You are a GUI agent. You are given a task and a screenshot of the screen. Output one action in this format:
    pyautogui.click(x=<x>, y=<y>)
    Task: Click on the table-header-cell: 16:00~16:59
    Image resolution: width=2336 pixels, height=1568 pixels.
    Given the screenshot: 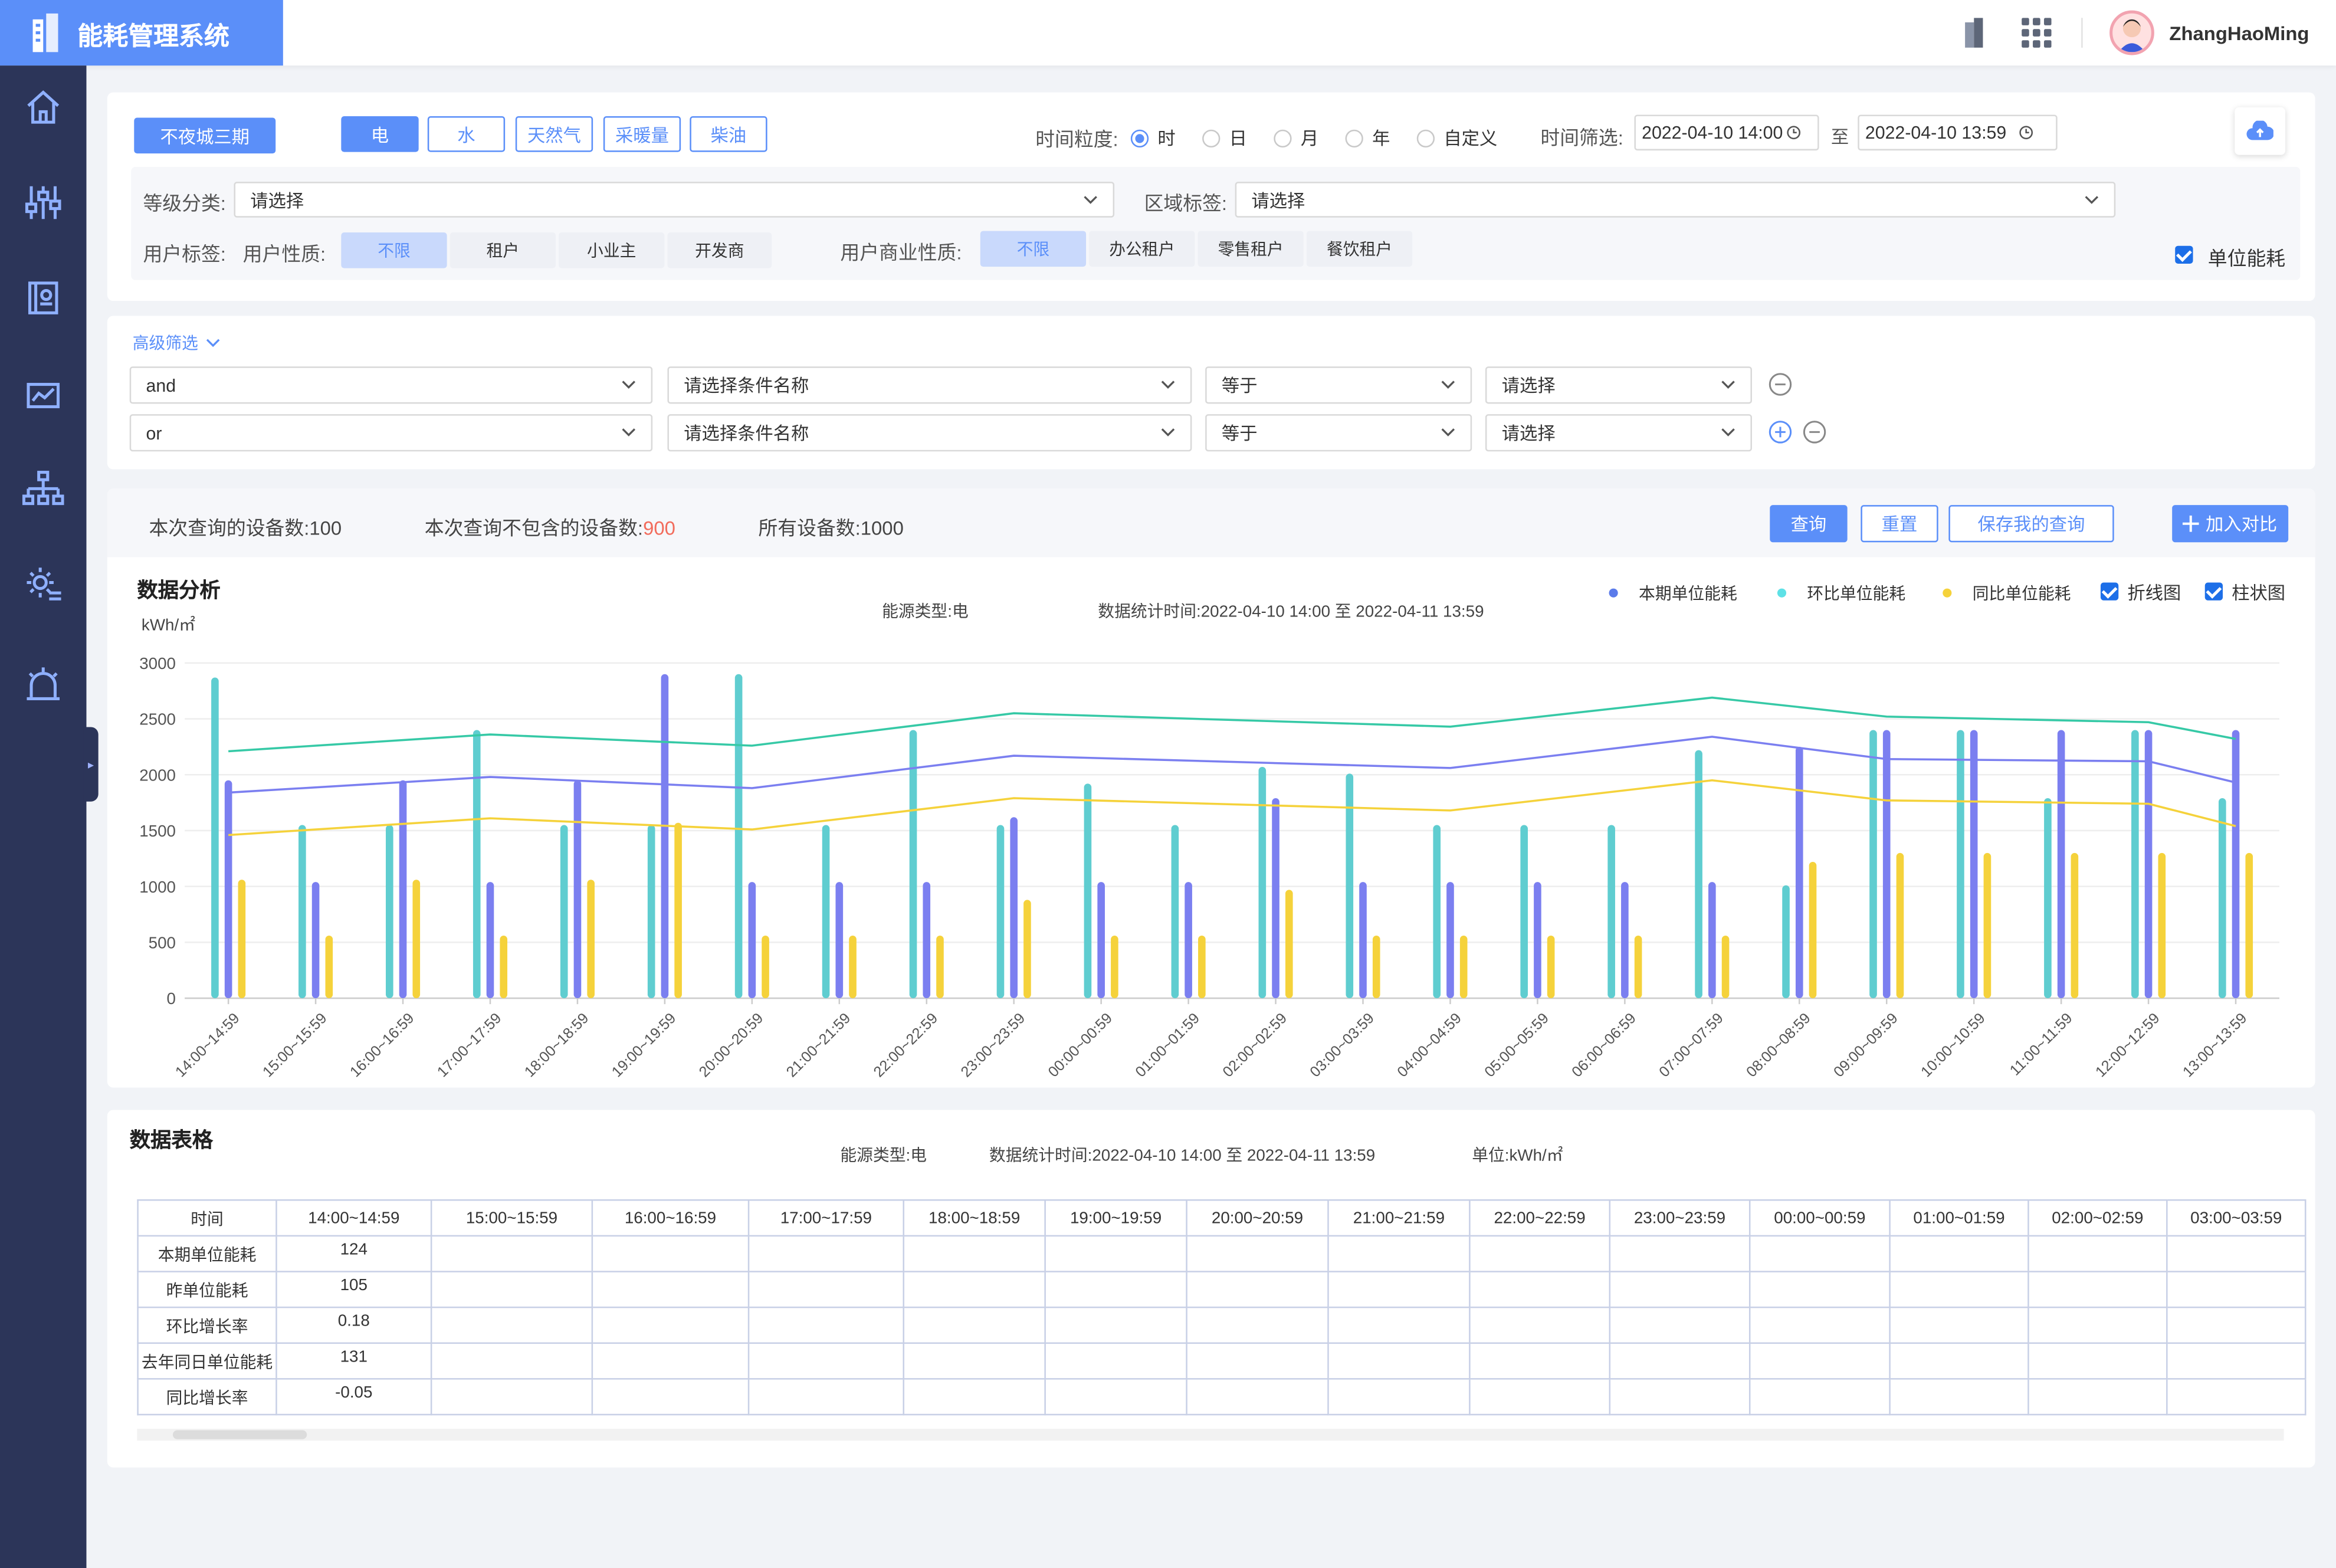 What is the action you would take?
    pyautogui.click(x=671, y=1218)
    